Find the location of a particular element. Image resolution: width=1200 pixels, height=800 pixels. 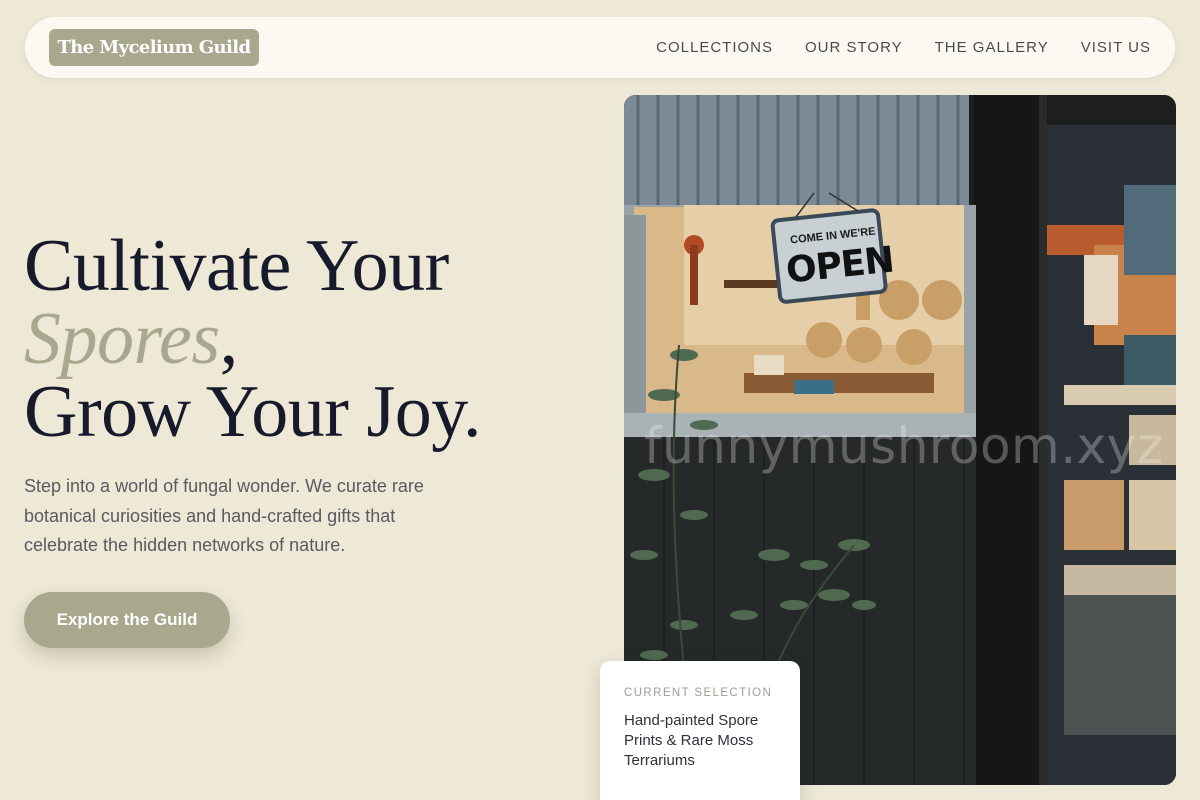

current-selection-label: Current Selection is located at coordinates (698, 693).